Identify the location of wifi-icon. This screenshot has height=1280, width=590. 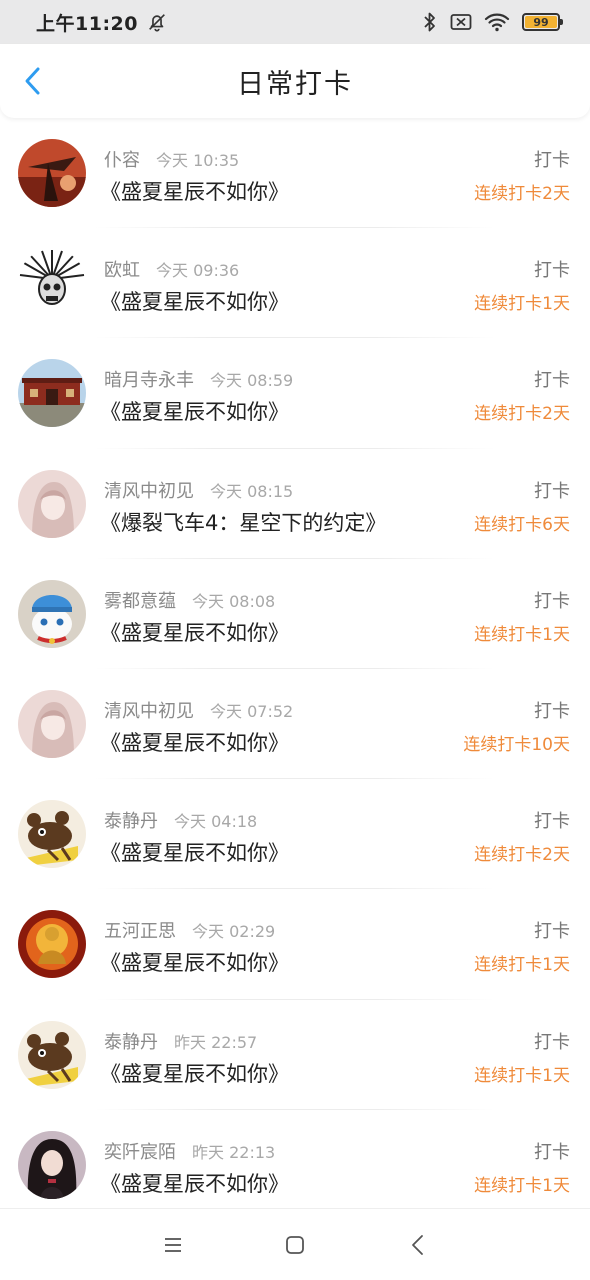
(497, 22).